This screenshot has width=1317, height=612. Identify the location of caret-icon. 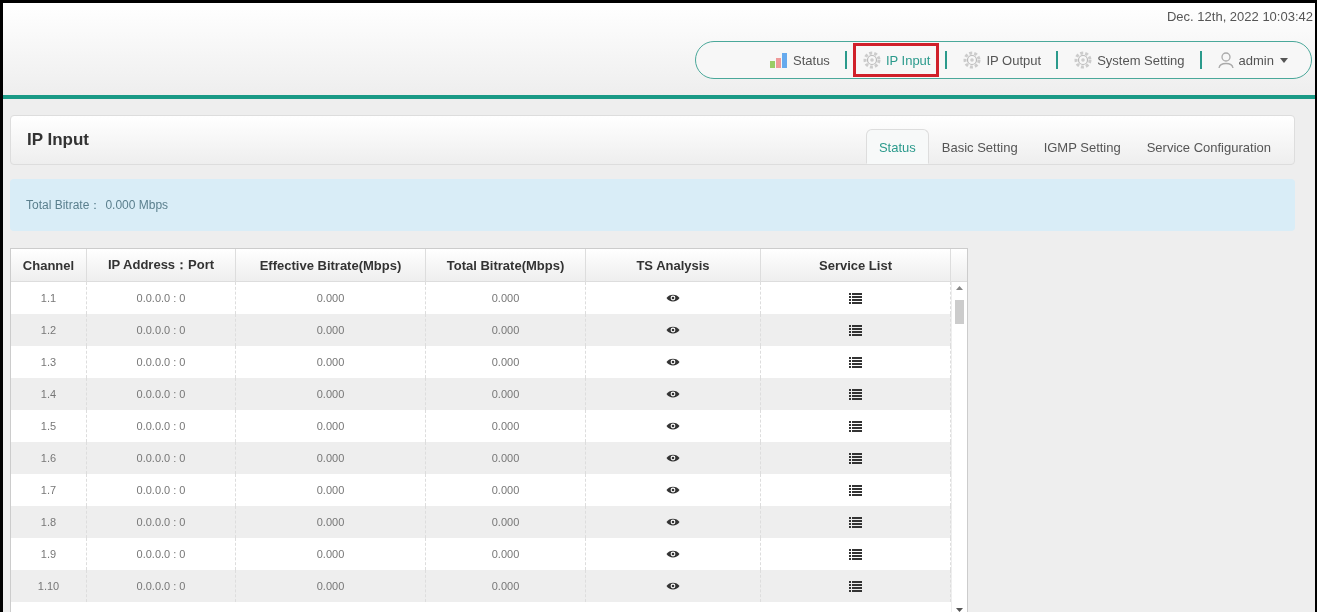
(1284, 60).